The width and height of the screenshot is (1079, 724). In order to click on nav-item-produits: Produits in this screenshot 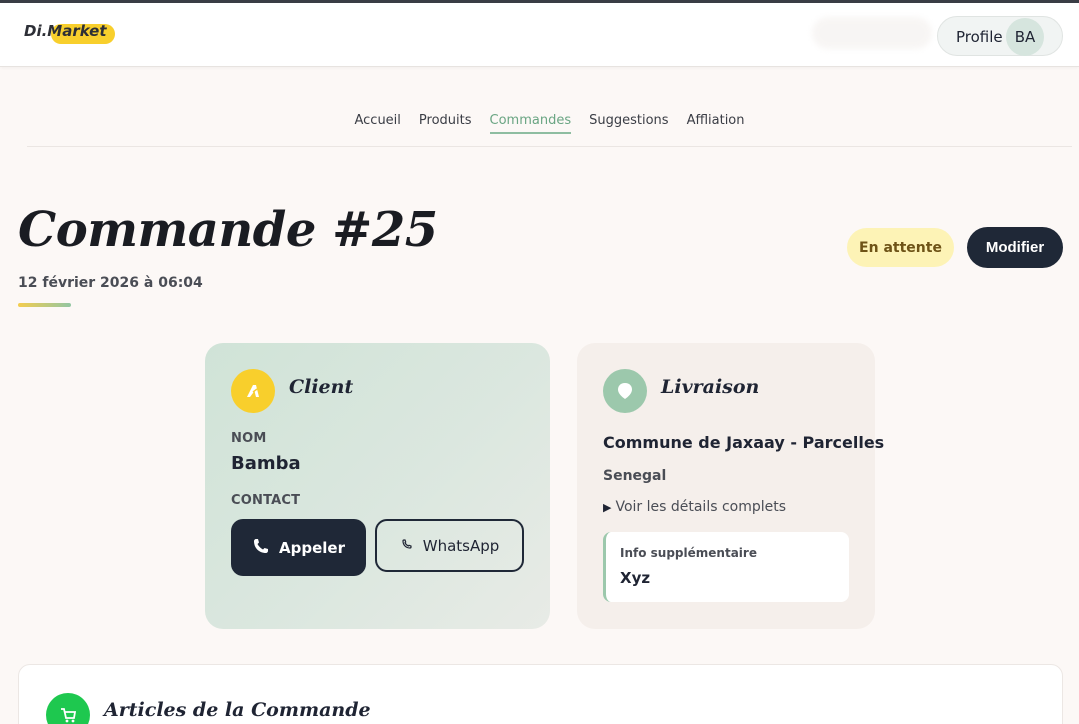, I will do `click(445, 123)`.